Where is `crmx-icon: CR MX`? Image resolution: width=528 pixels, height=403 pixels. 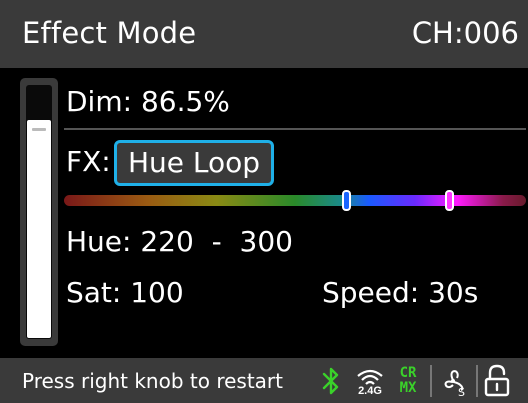
crmx-icon: CR MX is located at coordinates (408, 381).